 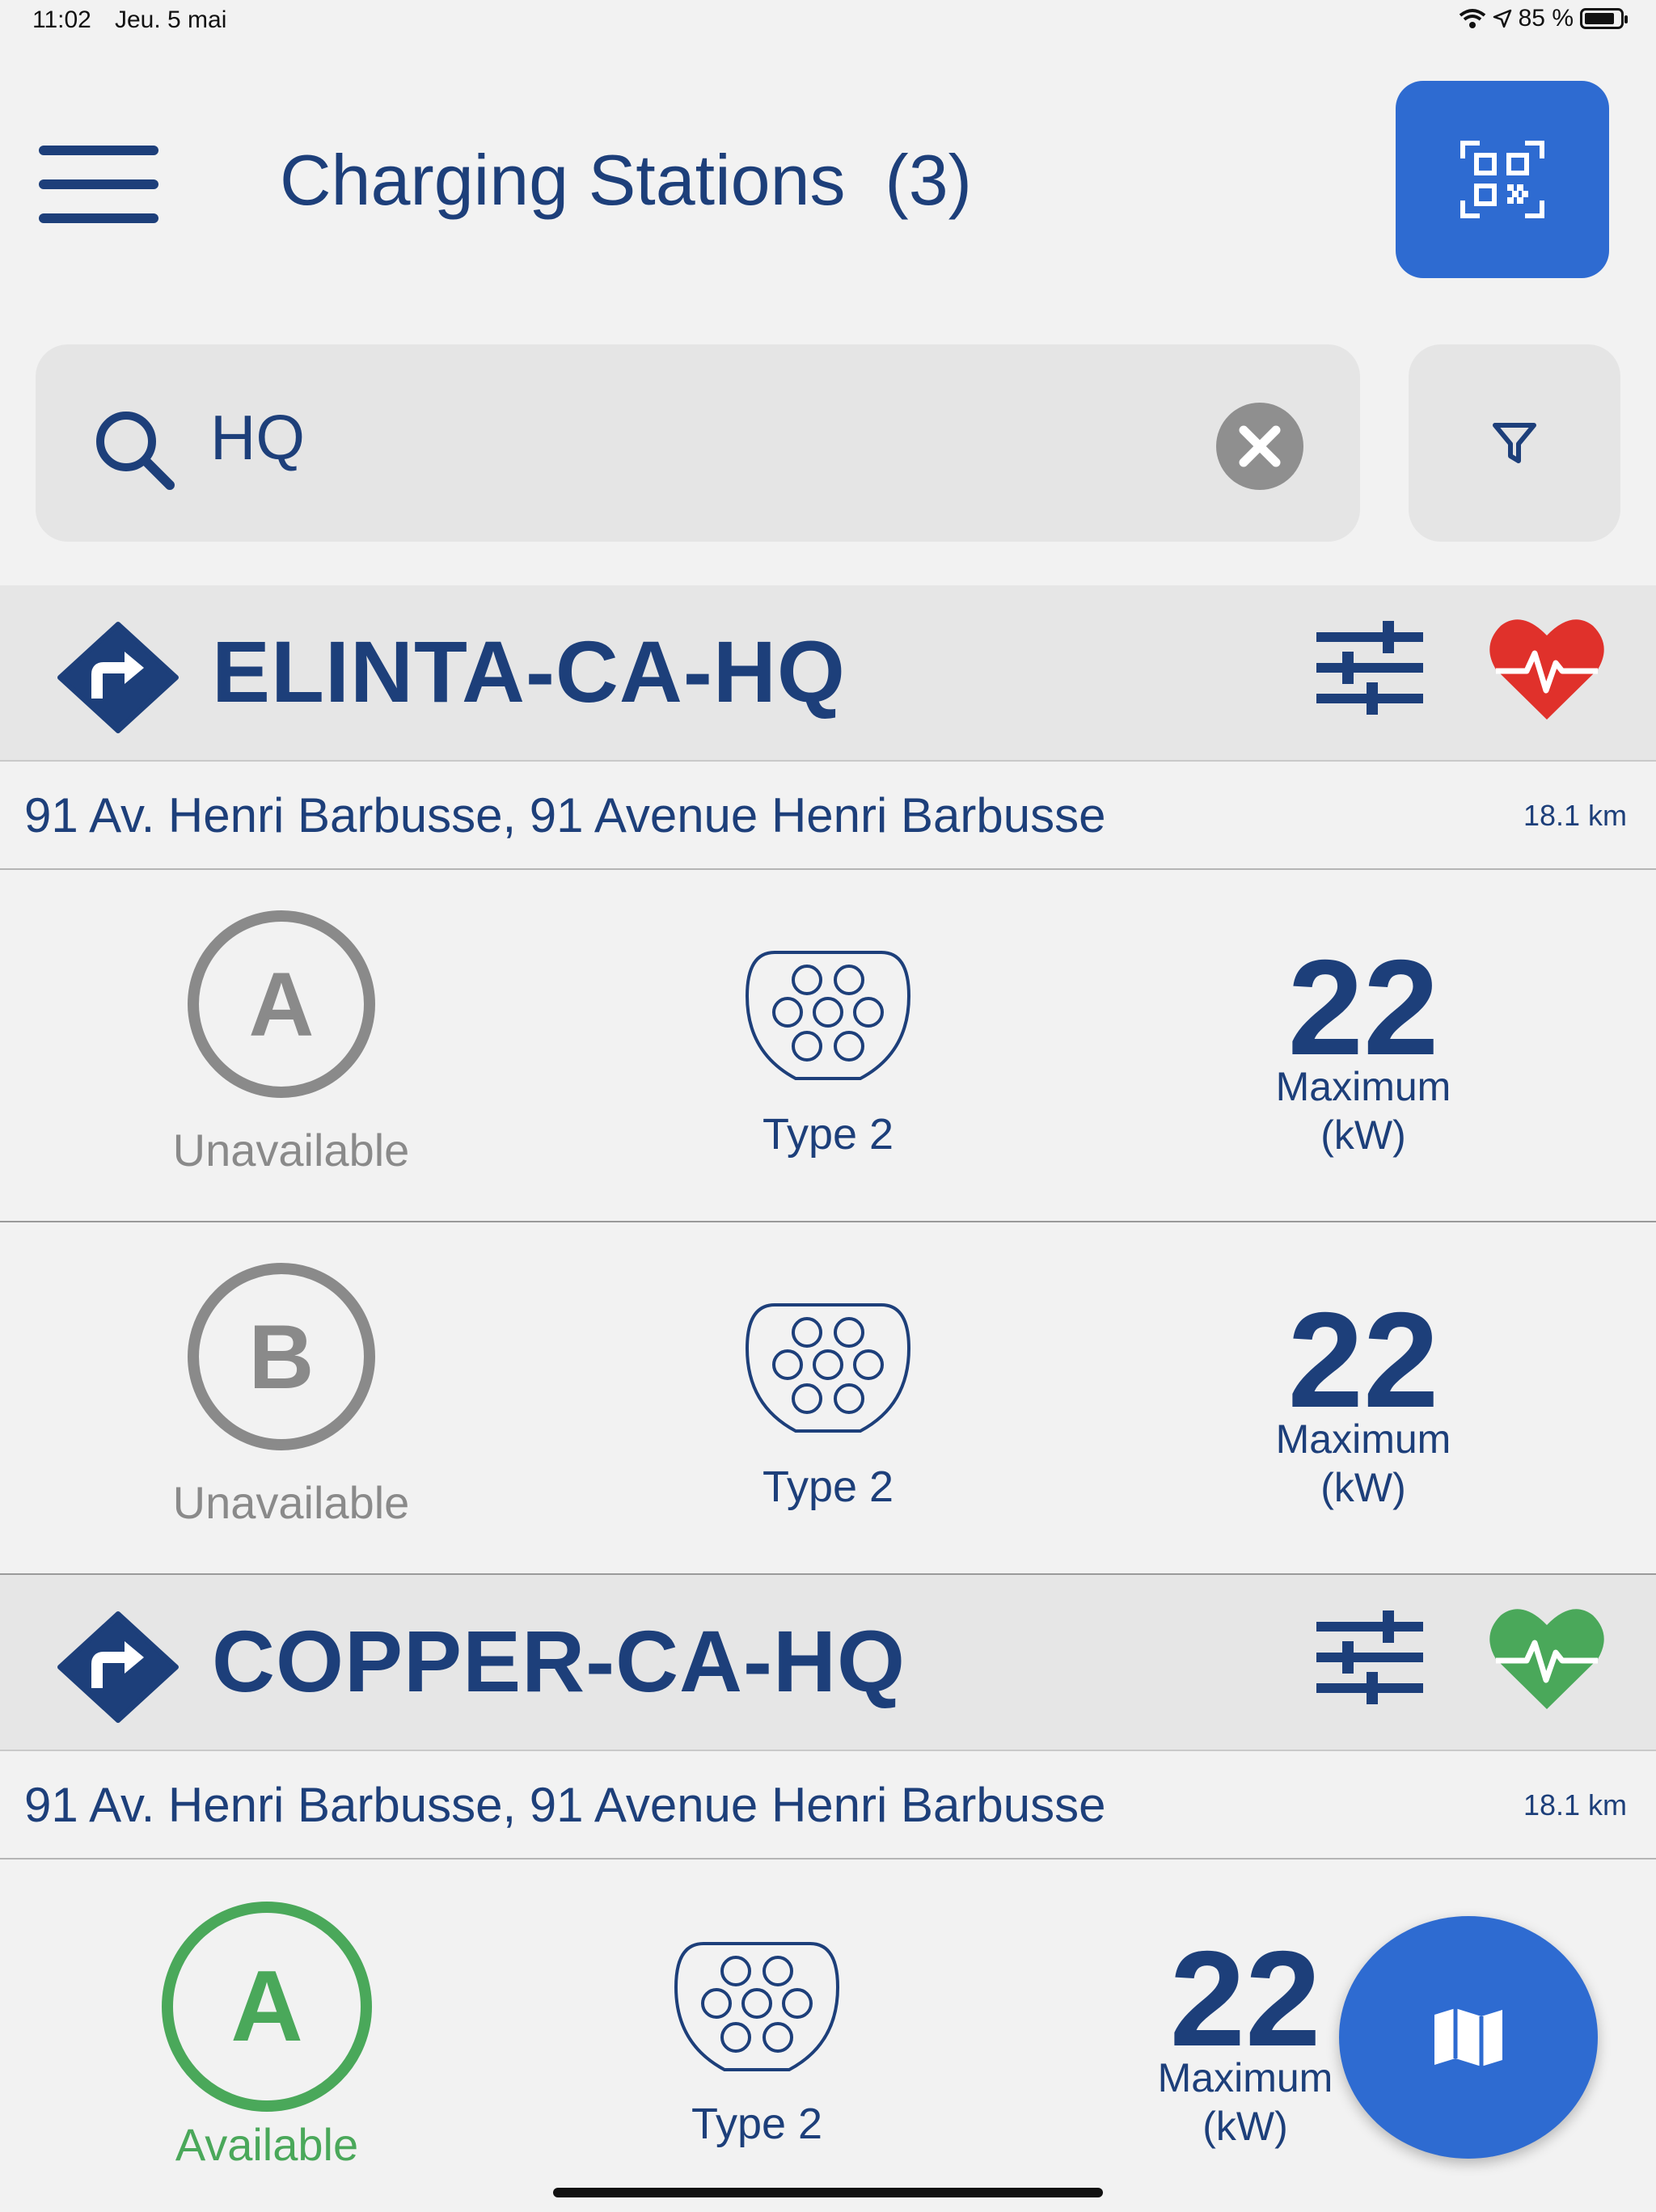 I want to click on page-title: Charging Stations (3), so click(x=626, y=180).